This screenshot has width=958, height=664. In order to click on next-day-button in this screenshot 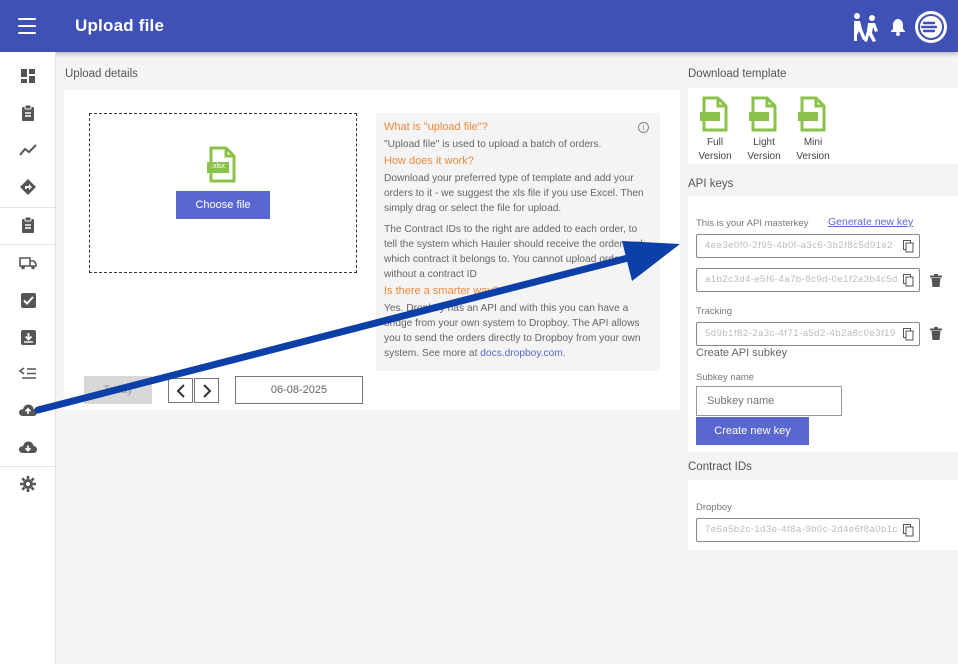, I will do `click(206, 390)`.